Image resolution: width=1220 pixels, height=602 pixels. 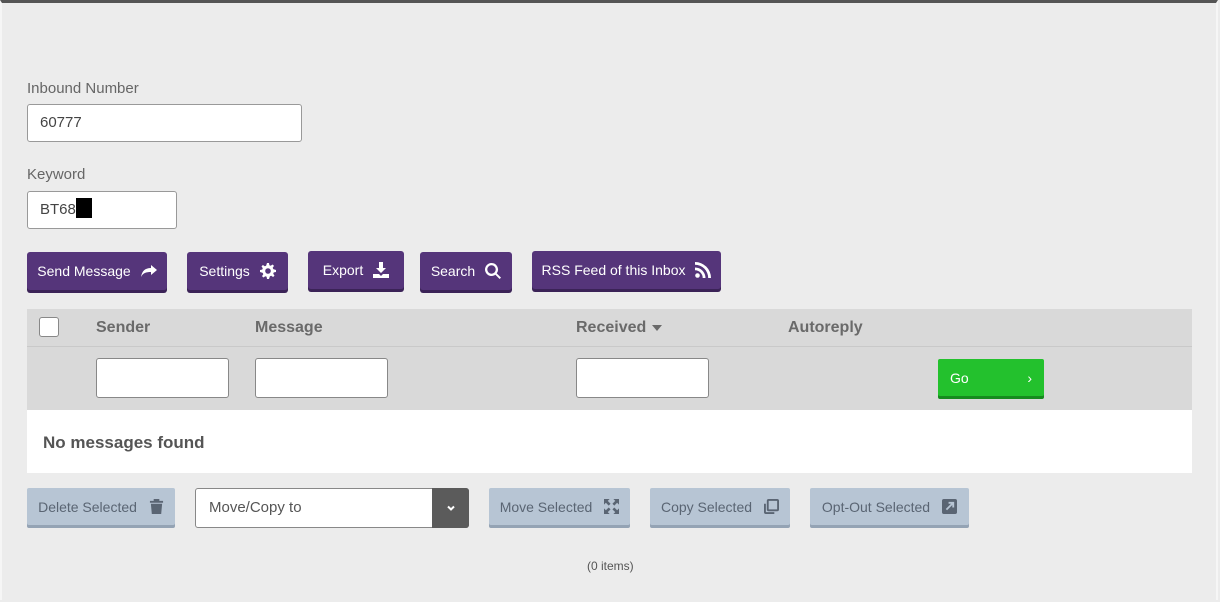 I want to click on go-button: Go ›, so click(x=991, y=377).